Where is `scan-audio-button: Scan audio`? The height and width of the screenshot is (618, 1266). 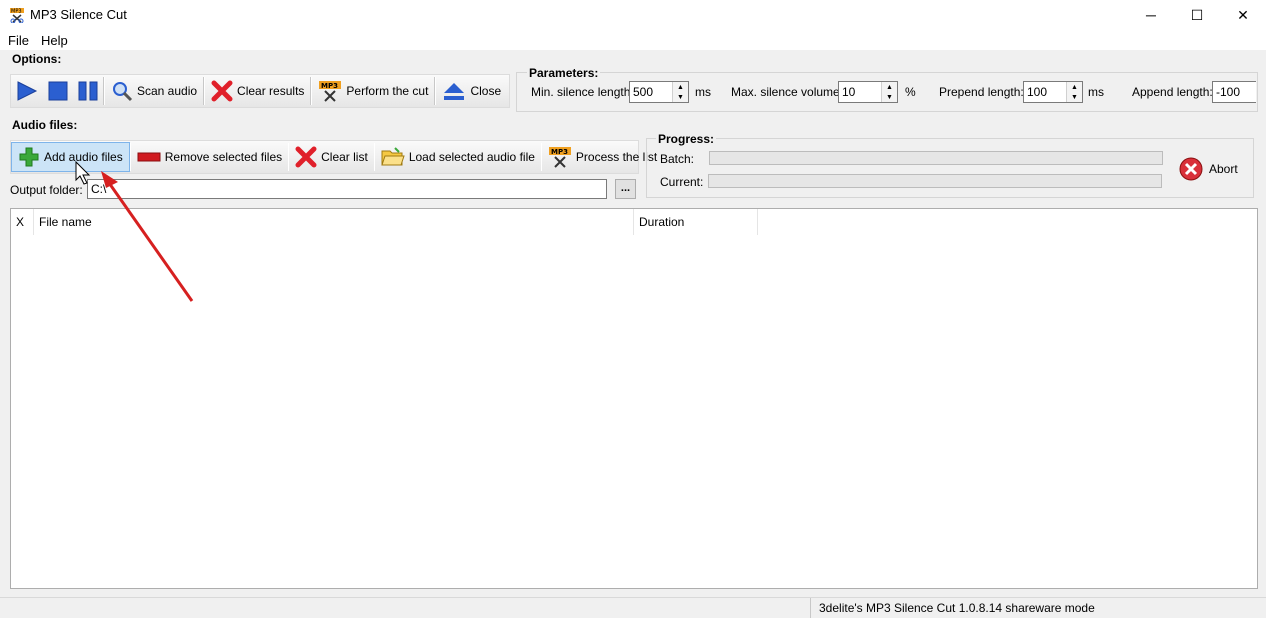 scan-audio-button: Scan audio is located at coordinates (154, 91).